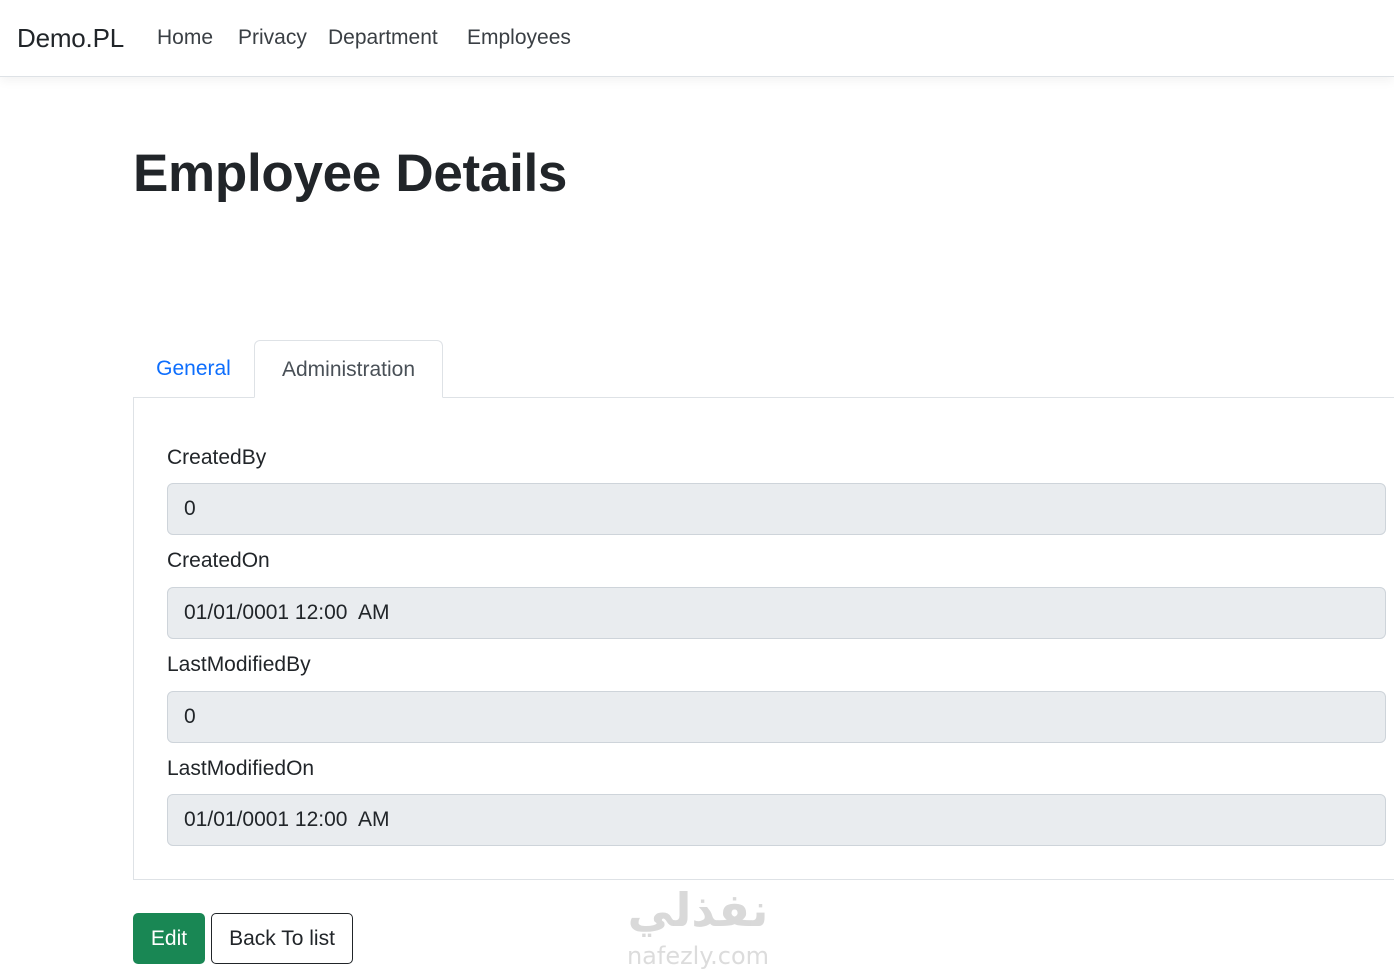 This screenshot has height=972, width=1394. What do you see at coordinates (698, 910) in the screenshot?
I see `watermark-arabic-text: نفذلي` at bounding box center [698, 910].